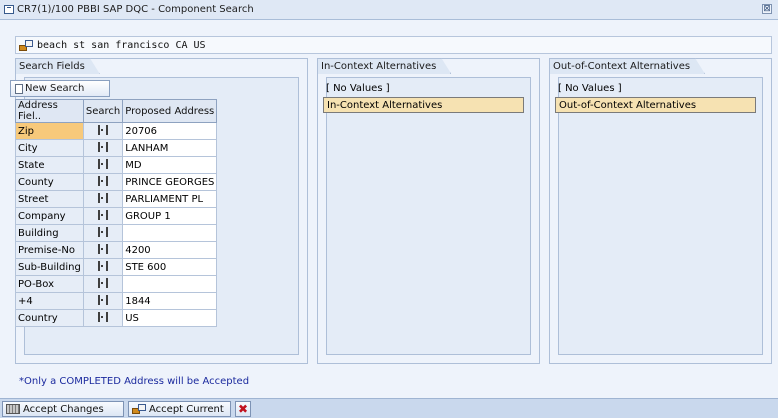 The image size is (778, 418). What do you see at coordinates (19, 88) in the screenshot?
I see `new-document-icon` at bounding box center [19, 88].